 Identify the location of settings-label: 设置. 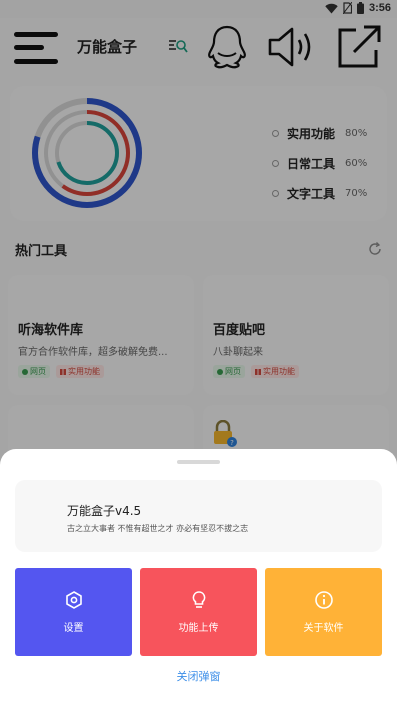
(73, 628).